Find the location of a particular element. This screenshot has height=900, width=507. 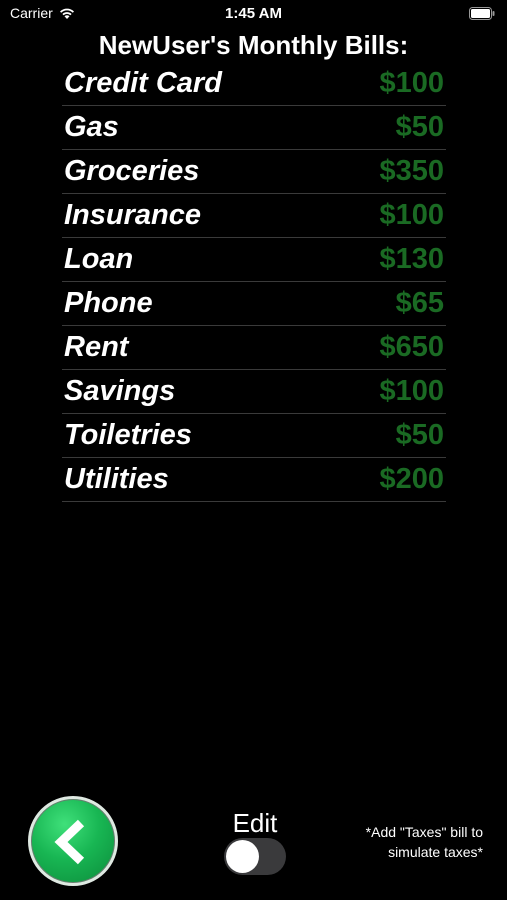

bill-name: Credit Card is located at coordinates (143, 83).